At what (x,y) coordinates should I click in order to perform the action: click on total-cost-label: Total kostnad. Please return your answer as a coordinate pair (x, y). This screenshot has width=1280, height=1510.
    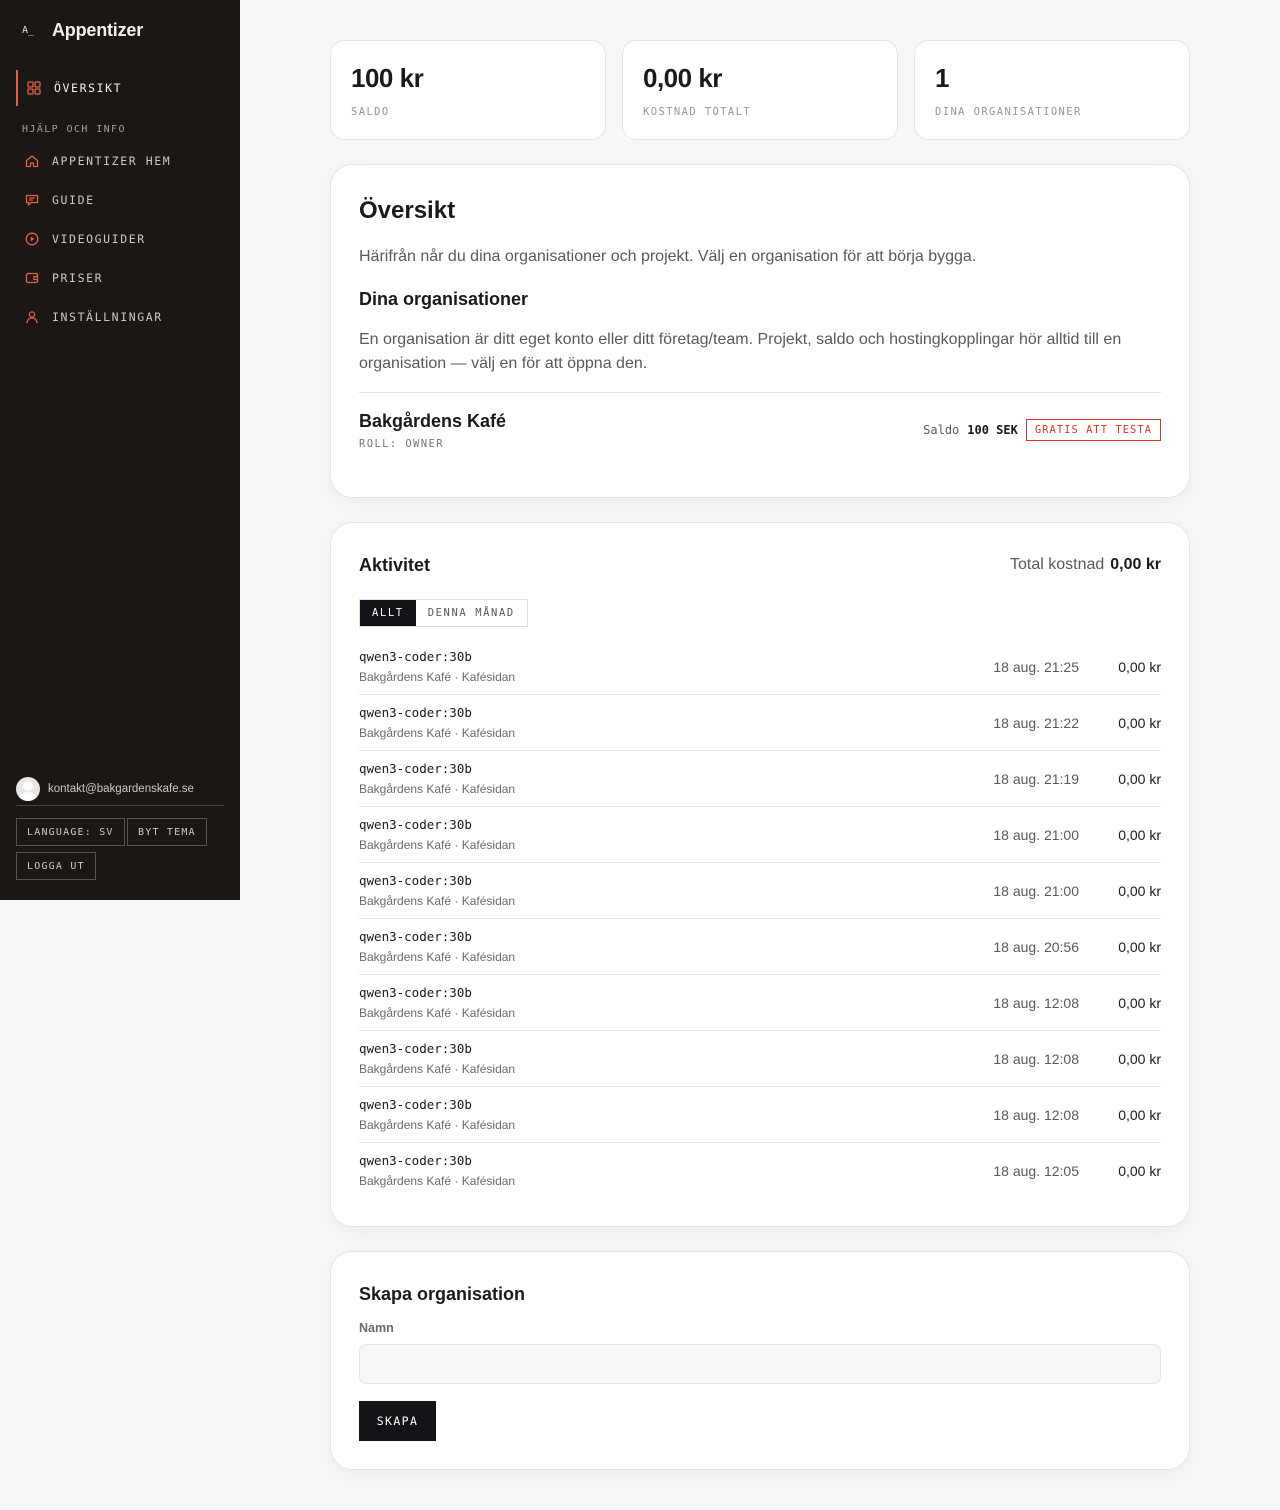
    Looking at the image, I should click on (1057, 564).